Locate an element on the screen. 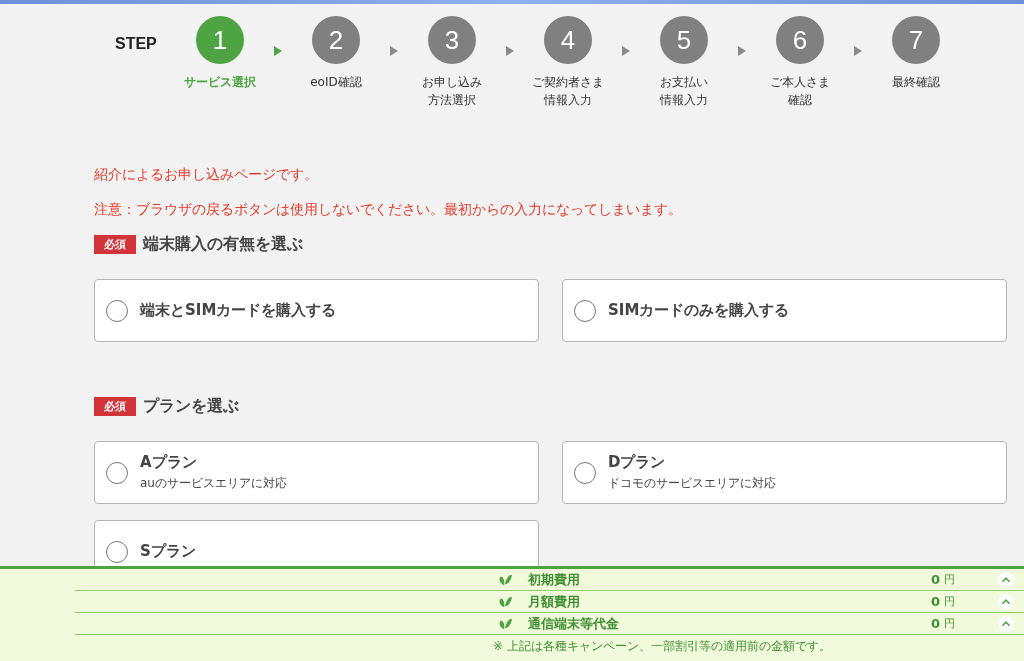 This screenshot has height=661, width=1024. step-label: お申し込み 方法選択 is located at coordinates (452, 91).